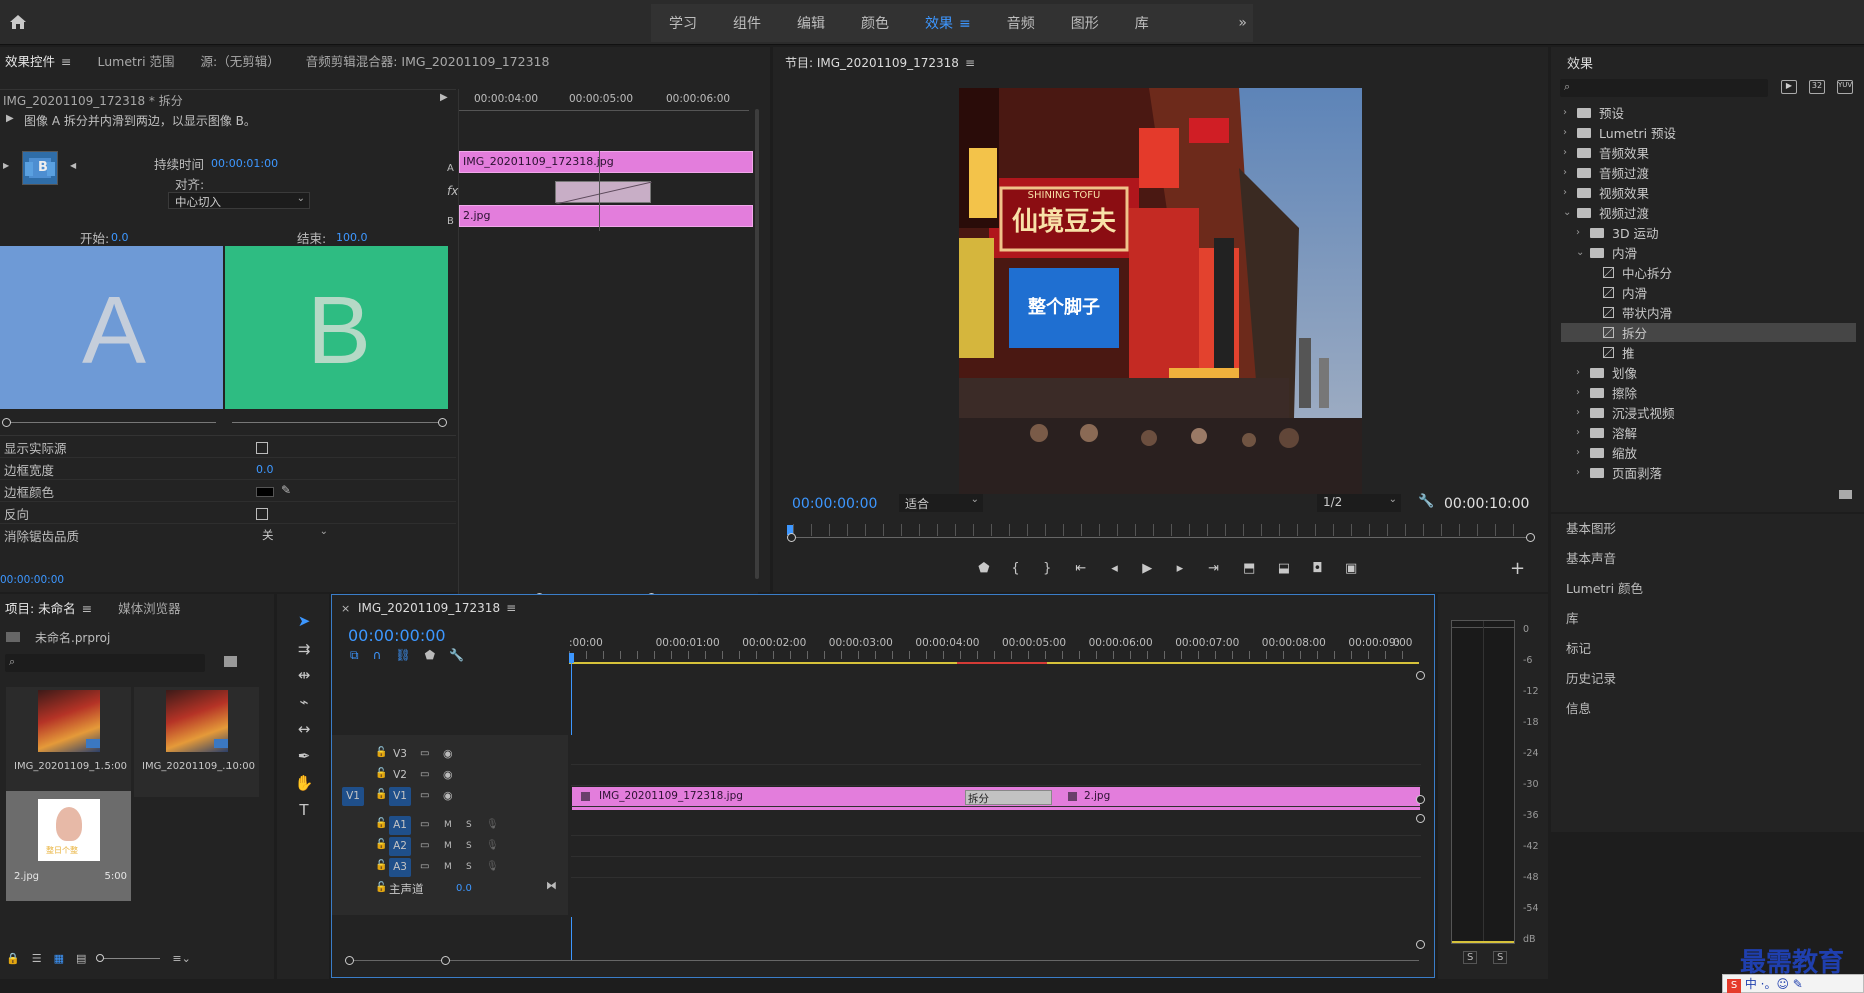  What do you see at coordinates (304, 731) in the screenshot?
I see `slip-tool-icon: ↔` at bounding box center [304, 731].